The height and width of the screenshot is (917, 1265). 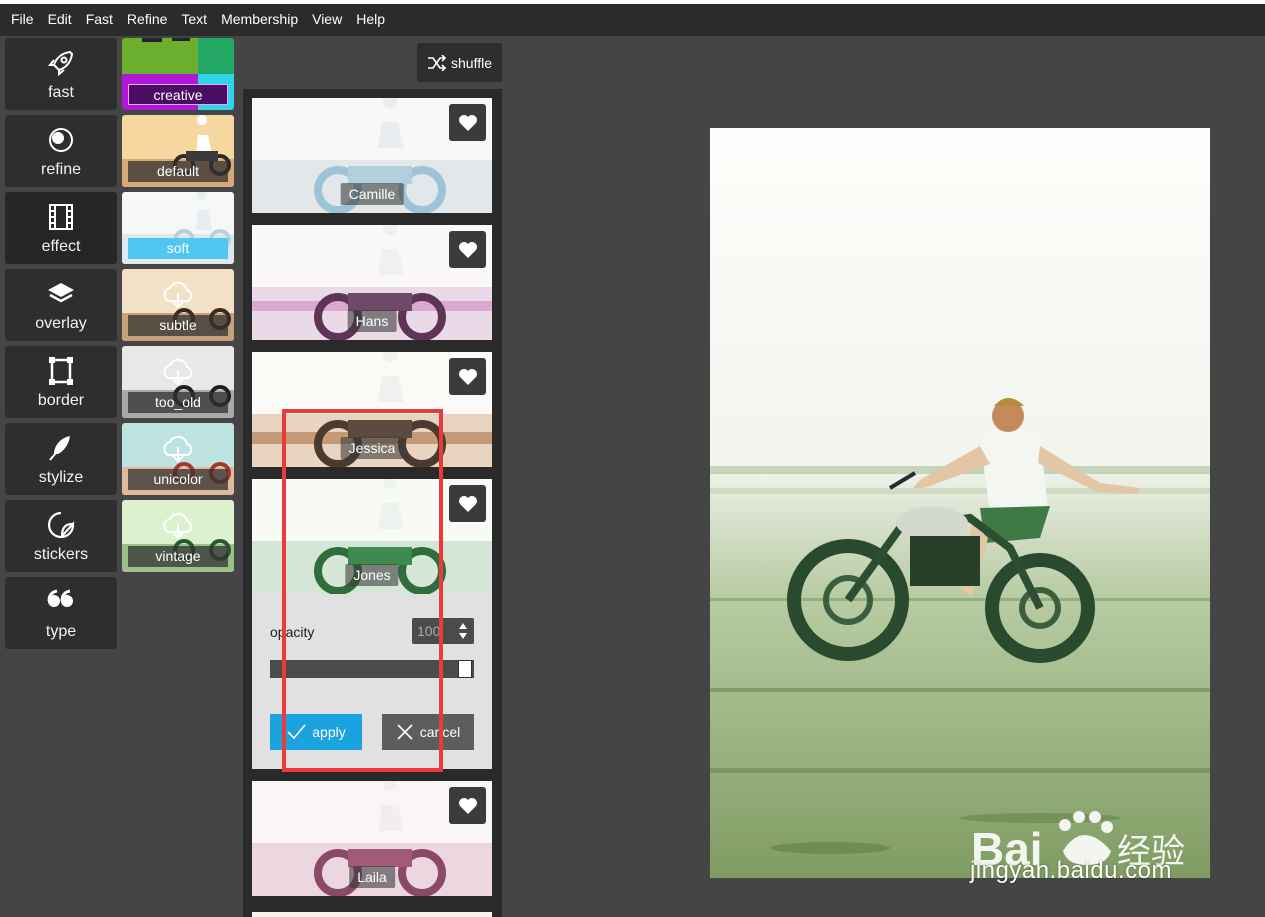 I want to click on category-default: default, so click(x=178, y=151).